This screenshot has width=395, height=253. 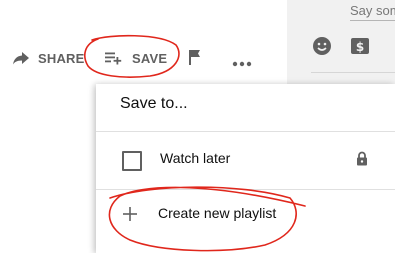 I want to click on flag-icon, so click(x=195, y=59).